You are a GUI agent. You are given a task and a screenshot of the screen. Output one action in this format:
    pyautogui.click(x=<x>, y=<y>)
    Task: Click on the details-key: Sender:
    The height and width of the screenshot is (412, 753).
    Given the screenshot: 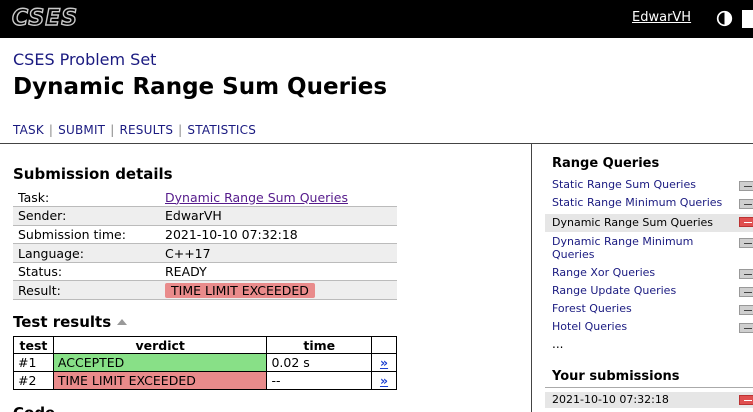 What is the action you would take?
    pyautogui.click(x=86, y=216)
    